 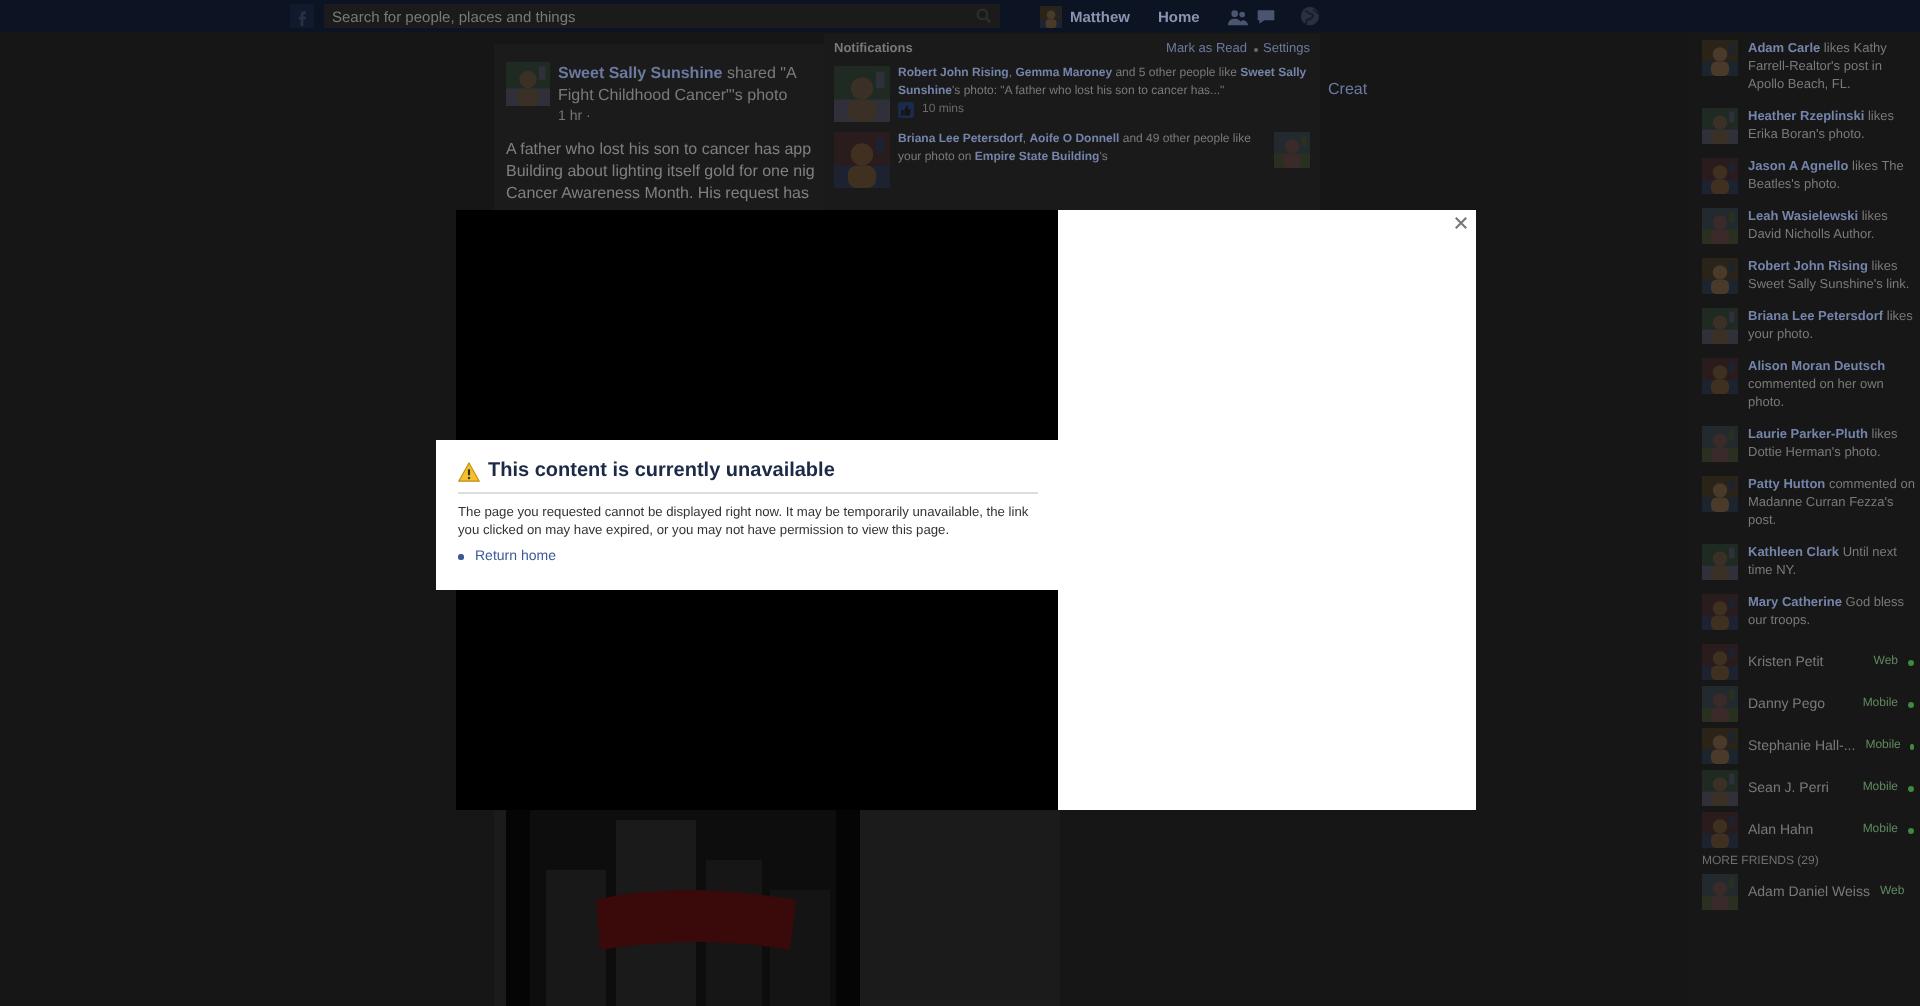 I want to click on like-icon, so click(x=906, y=110).